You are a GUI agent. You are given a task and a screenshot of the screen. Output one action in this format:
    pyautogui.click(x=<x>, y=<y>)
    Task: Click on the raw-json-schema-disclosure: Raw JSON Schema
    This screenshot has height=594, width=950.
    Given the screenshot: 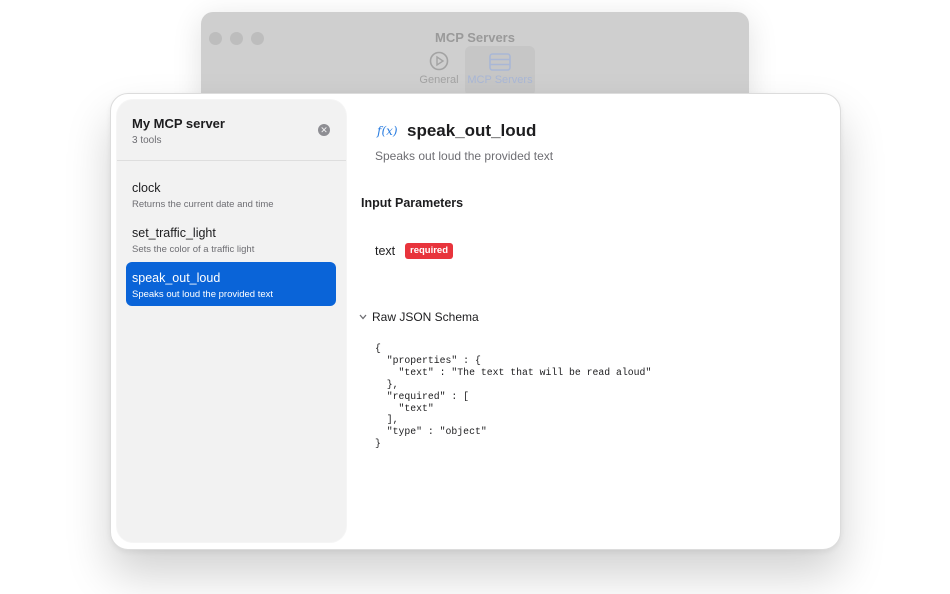 What is the action you would take?
    pyautogui.click(x=419, y=317)
    